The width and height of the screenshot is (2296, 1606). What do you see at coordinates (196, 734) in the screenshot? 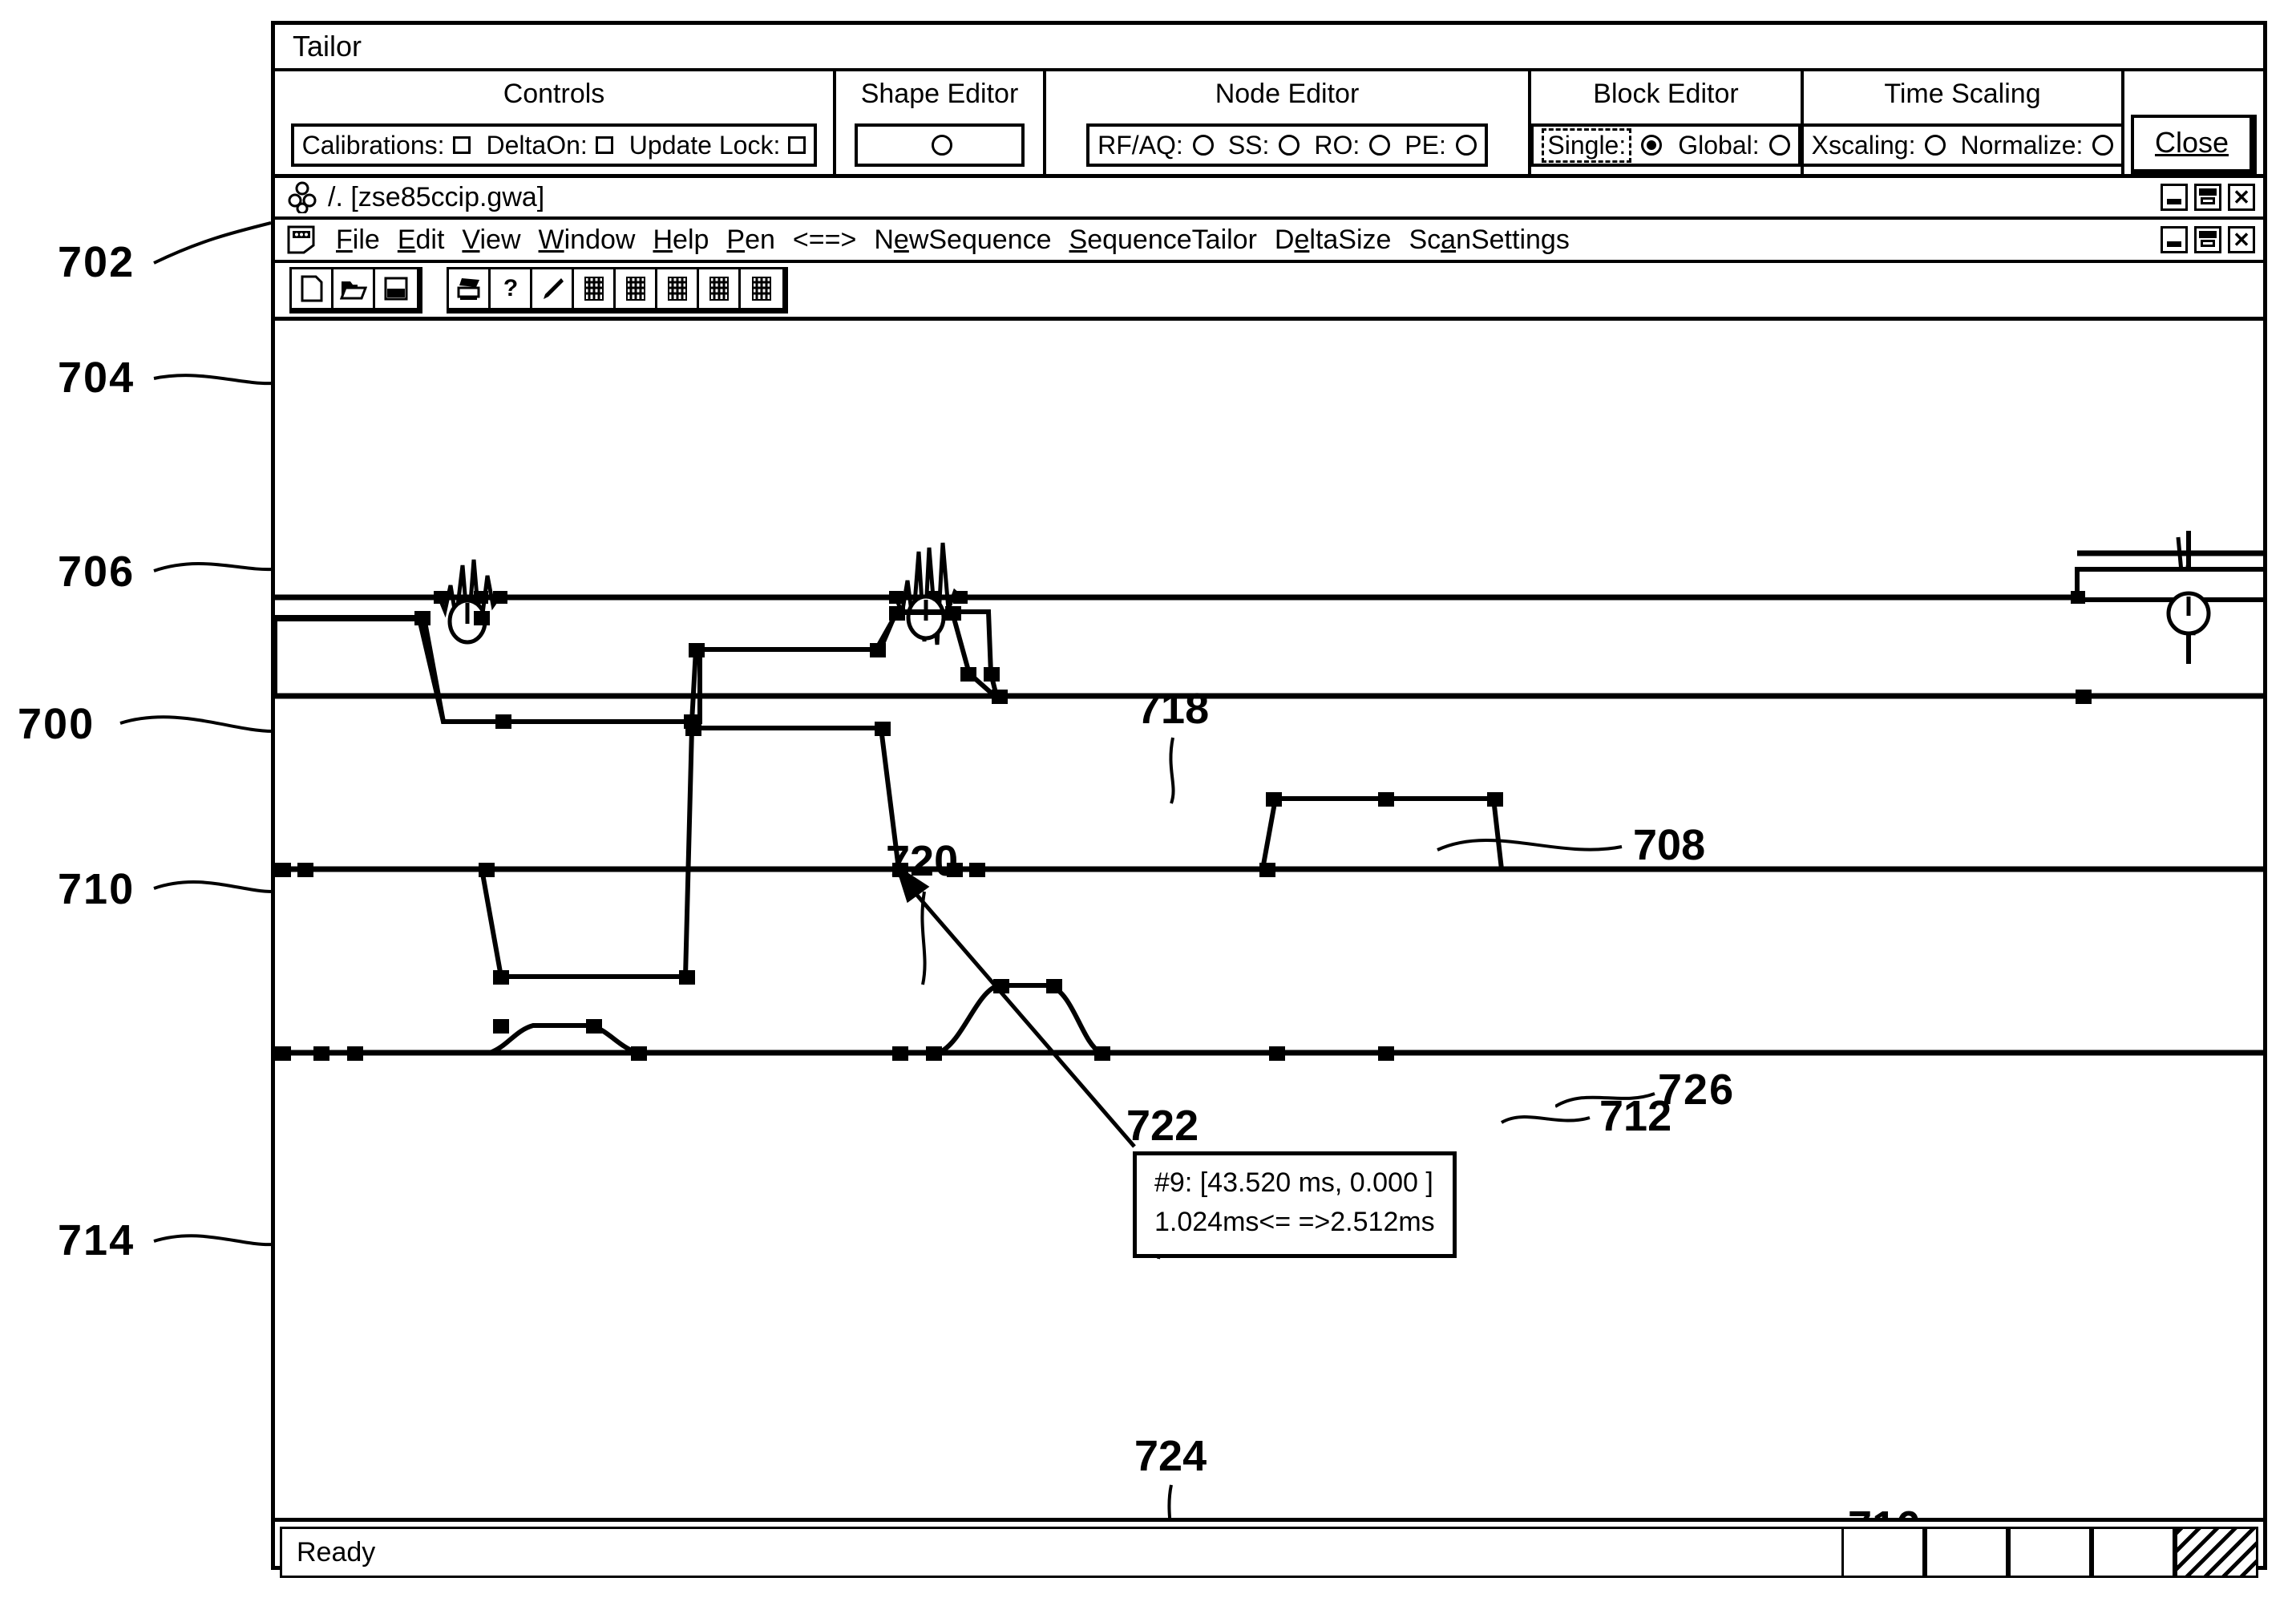
I see `reference-leader-lines` at bounding box center [196, 734].